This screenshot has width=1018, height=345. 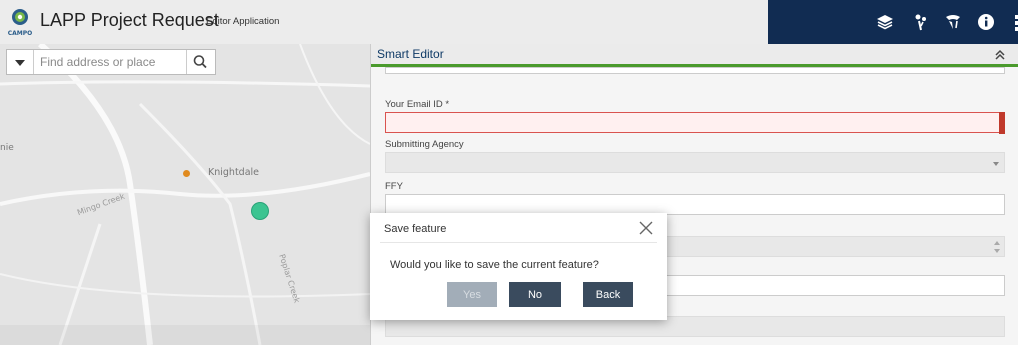 I want to click on decrement-icon, so click(x=997, y=251).